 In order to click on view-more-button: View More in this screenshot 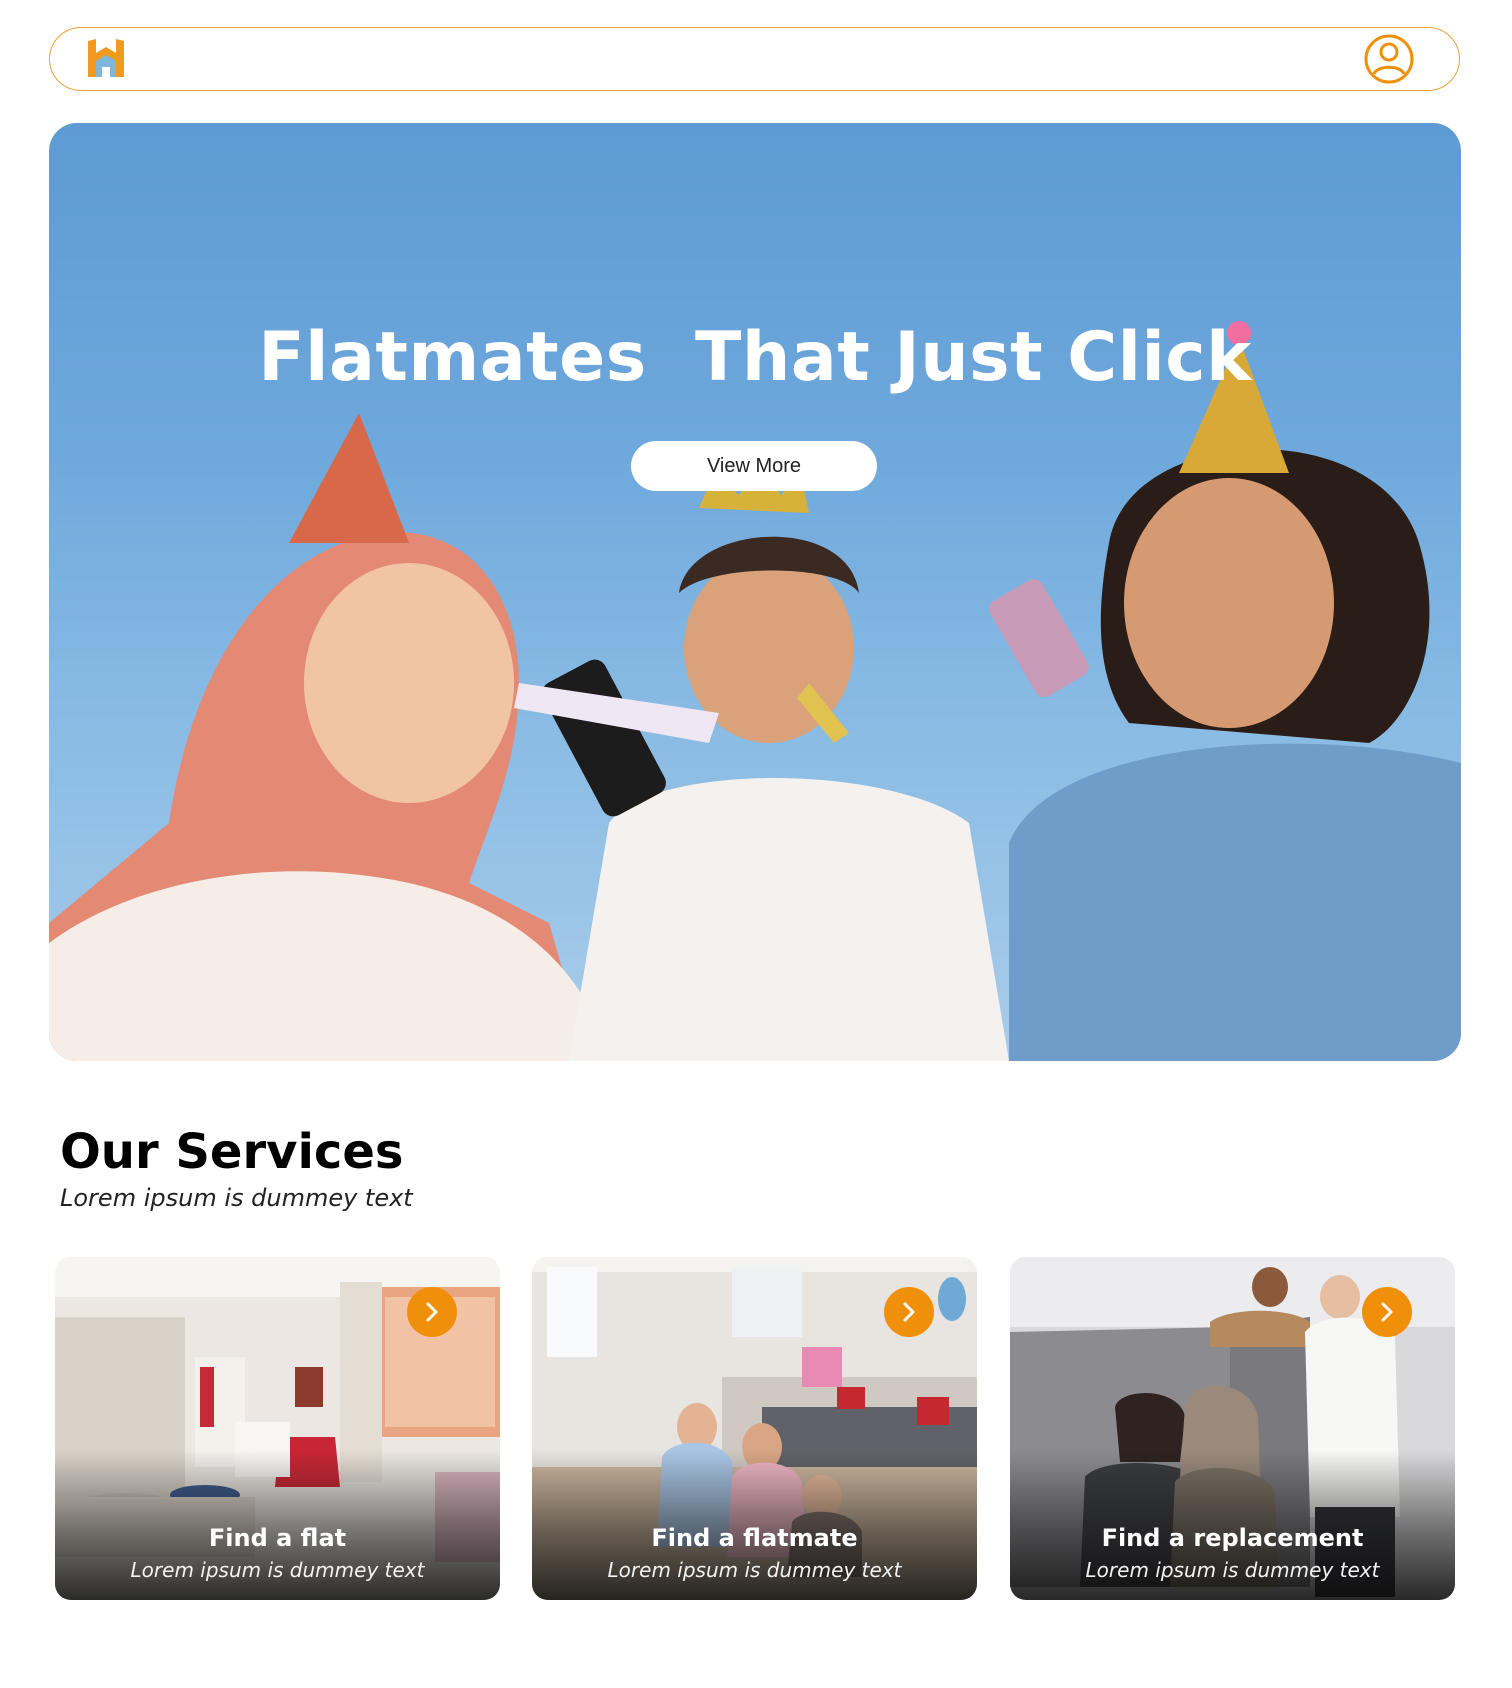, I will do `click(754, 466)`.